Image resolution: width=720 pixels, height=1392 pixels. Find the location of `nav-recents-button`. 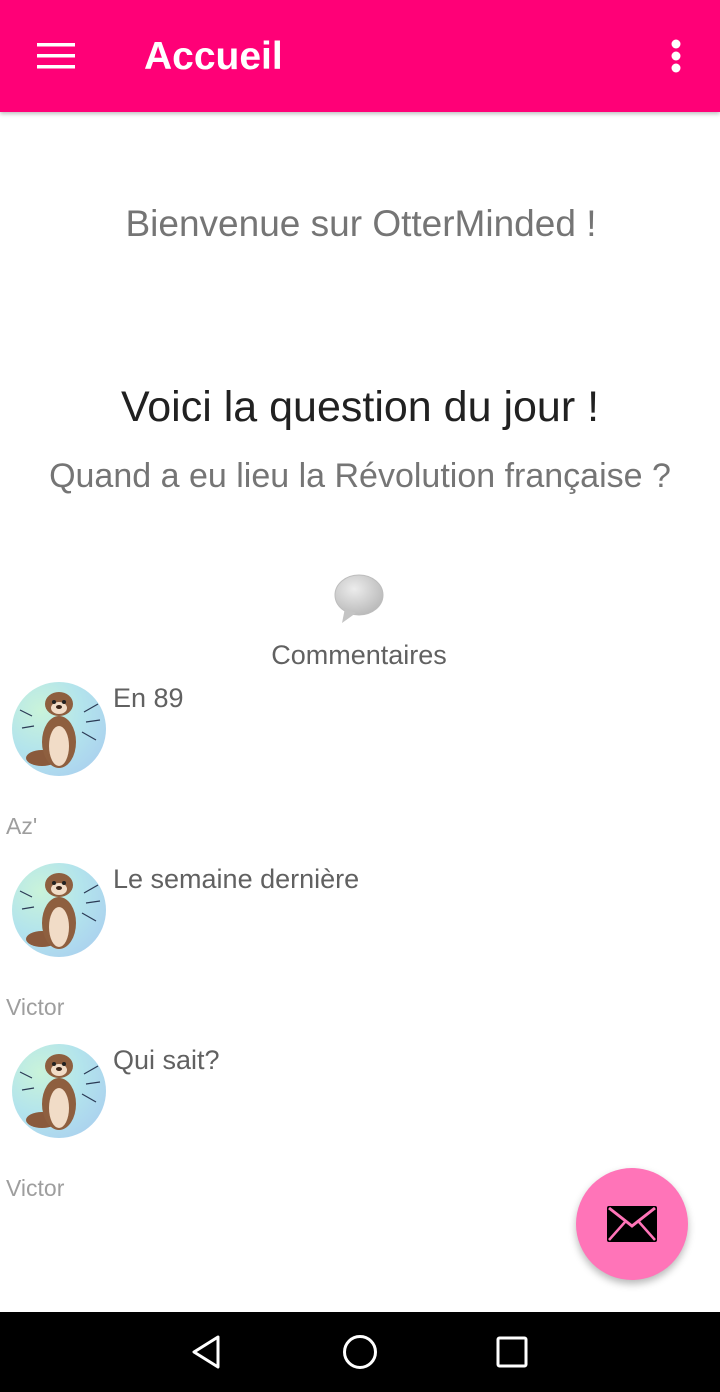

nav-recents-button is located at coordinates (512, 1352).